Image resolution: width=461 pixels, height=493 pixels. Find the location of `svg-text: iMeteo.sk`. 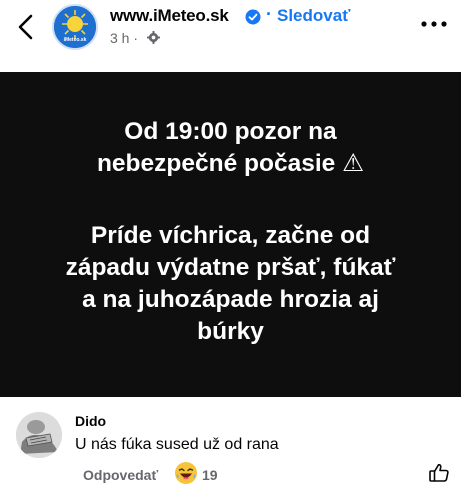

svg-text: iMeteo.sk is located at coordinates (75, 40).